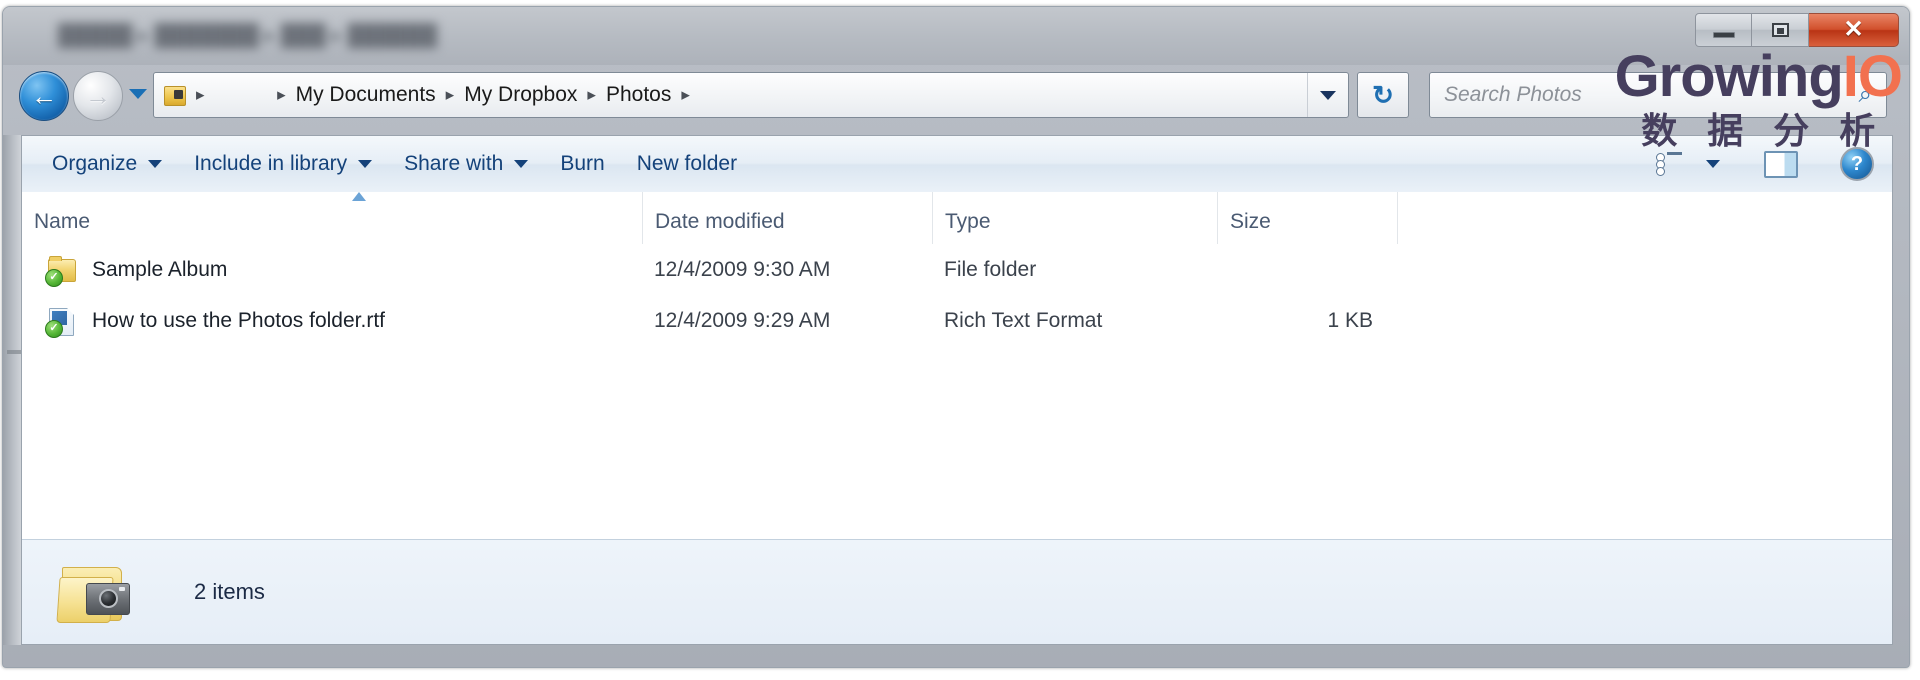 The width and height of the screenshot is (1920, 680). Describe the element at coordinates (968, 221) in the screenshot. I see `column-label: Type` at that location.